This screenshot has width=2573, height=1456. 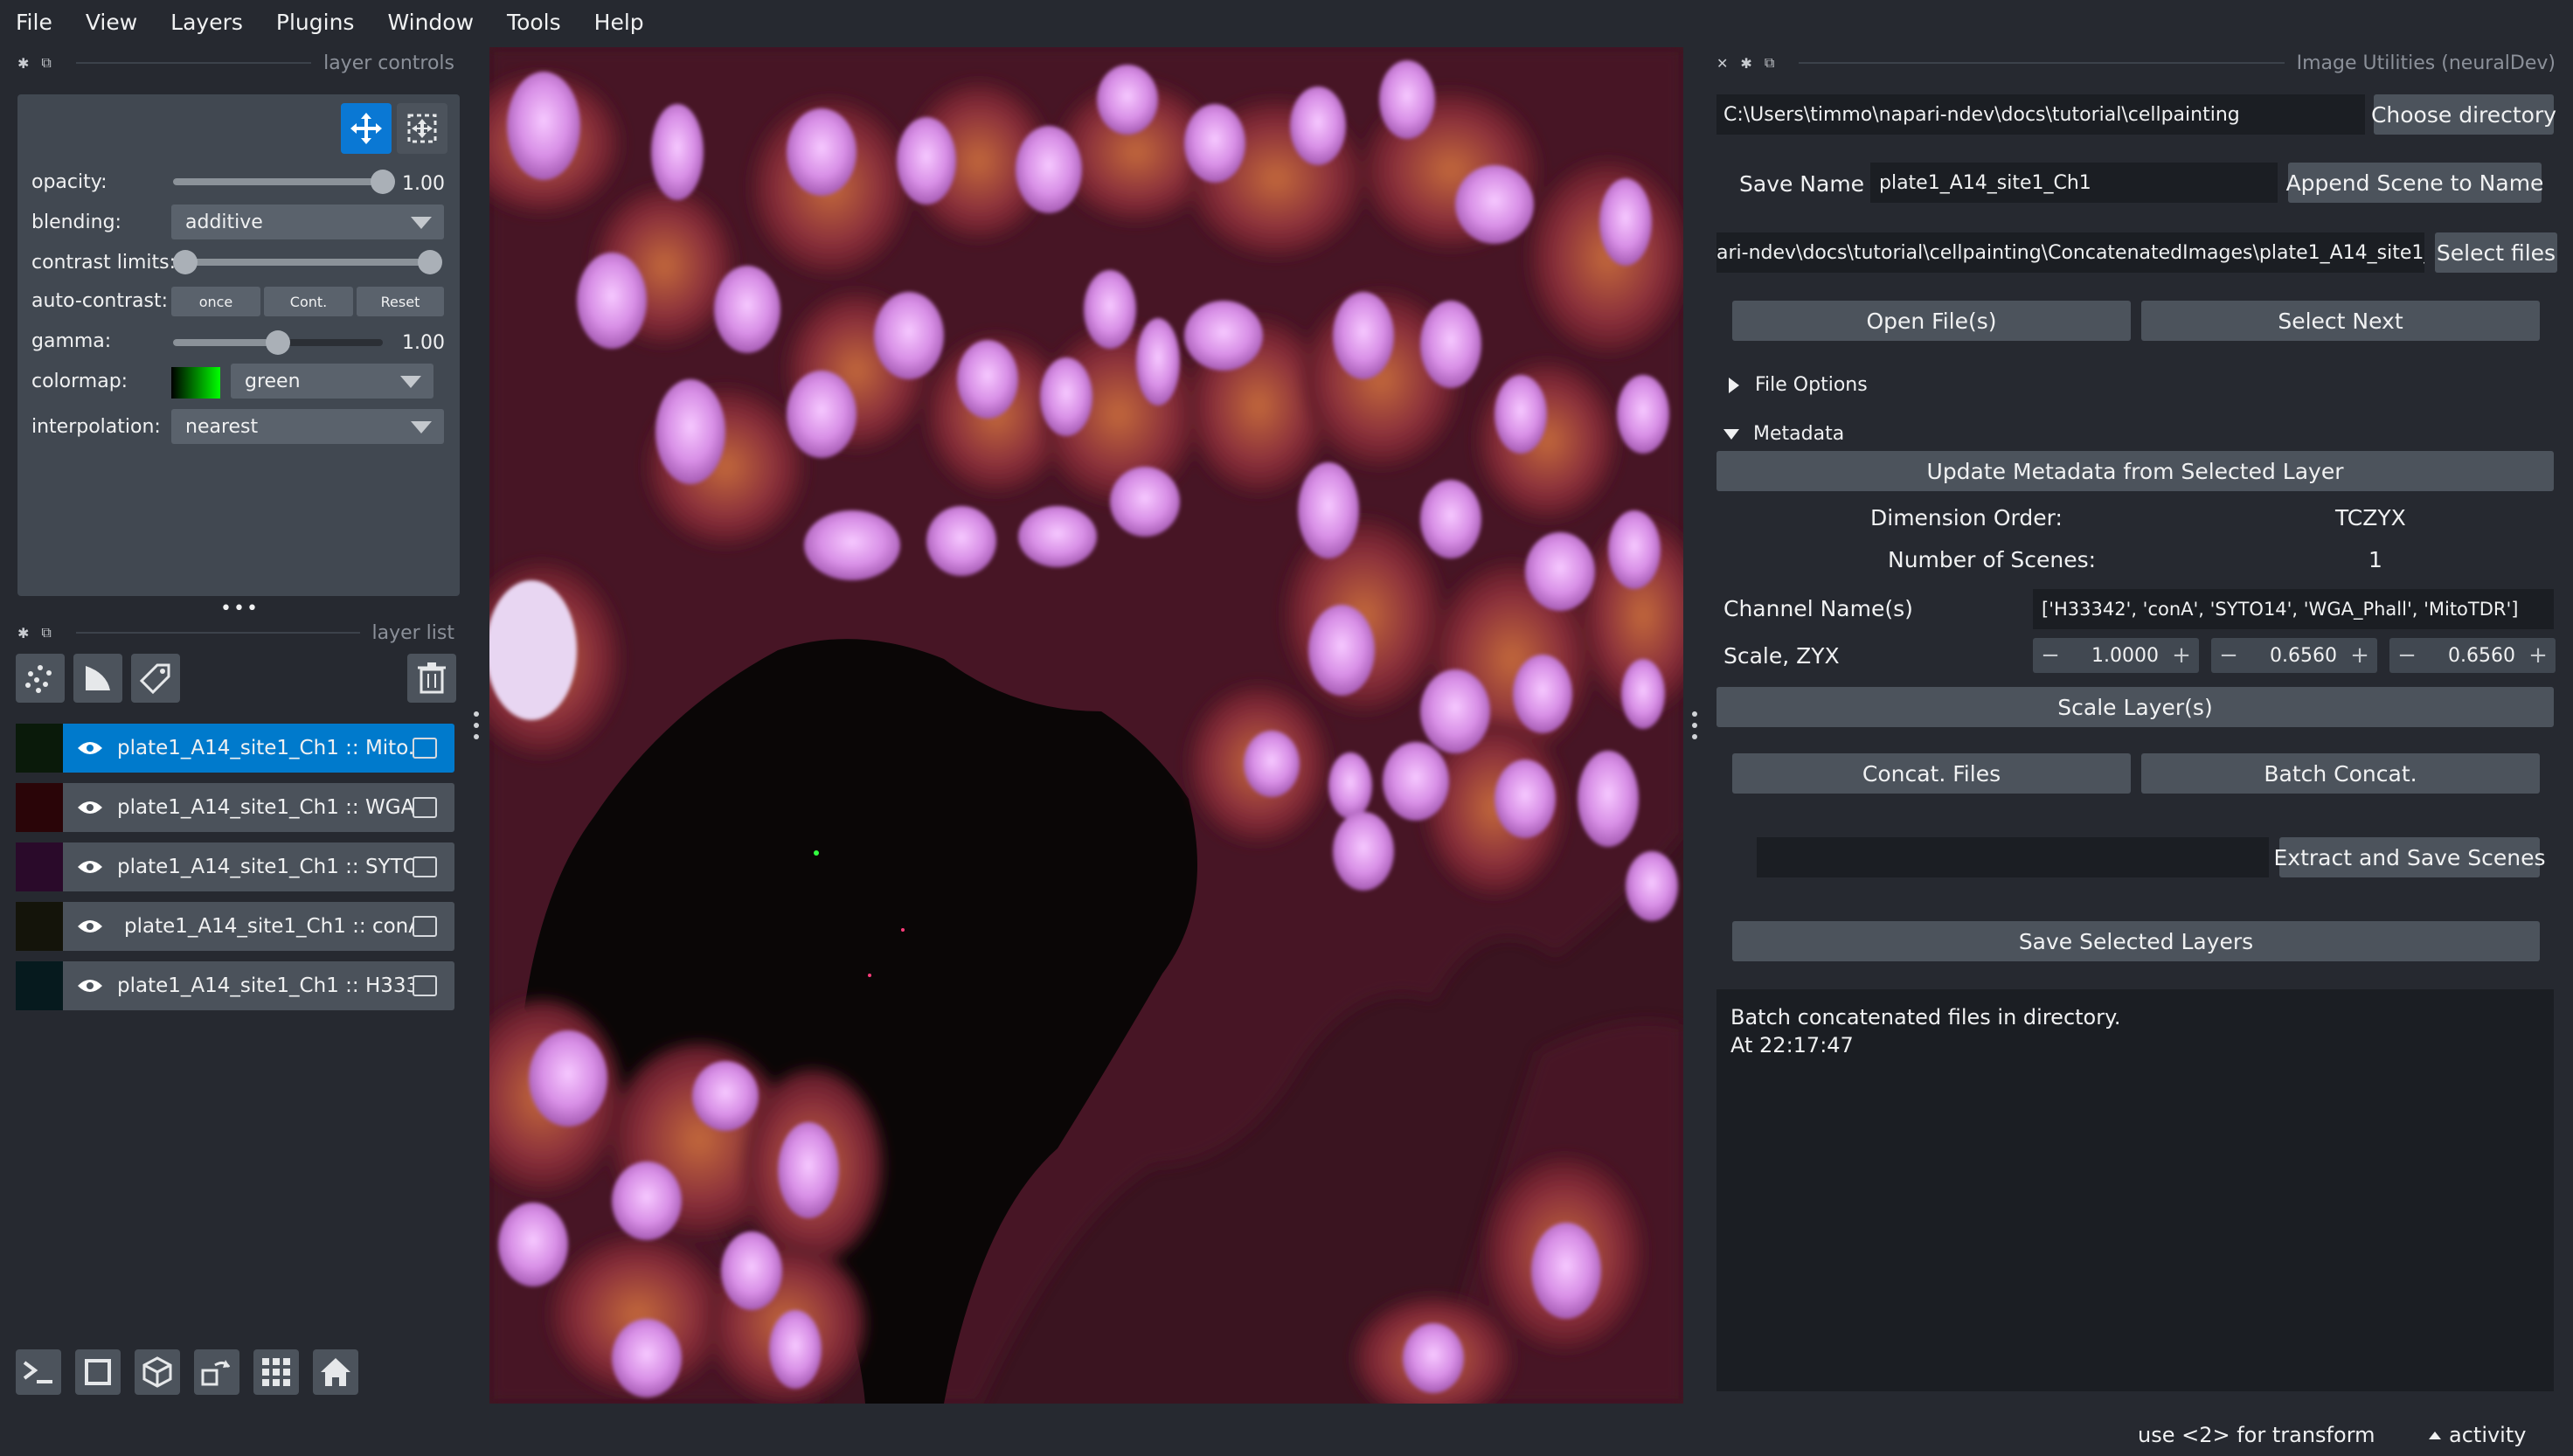 What do you see at coordinates (2472, 655) in the screenshot?
I see `scale-x-spinbox: − 0.6560 +` at bounding box center [2472, 655].